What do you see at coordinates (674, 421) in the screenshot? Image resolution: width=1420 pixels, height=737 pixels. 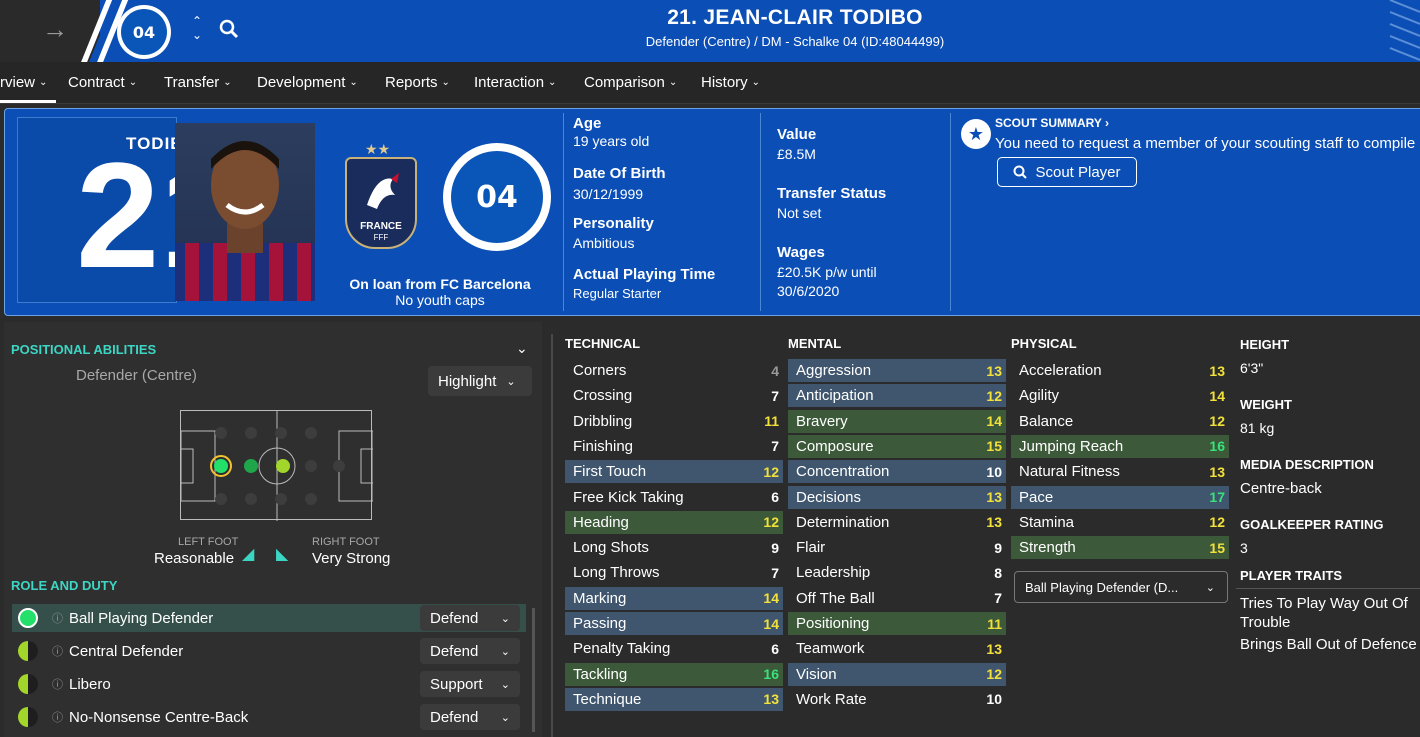 I see `attribute-row: Dribbling 11` at bounding box center [674, 421].